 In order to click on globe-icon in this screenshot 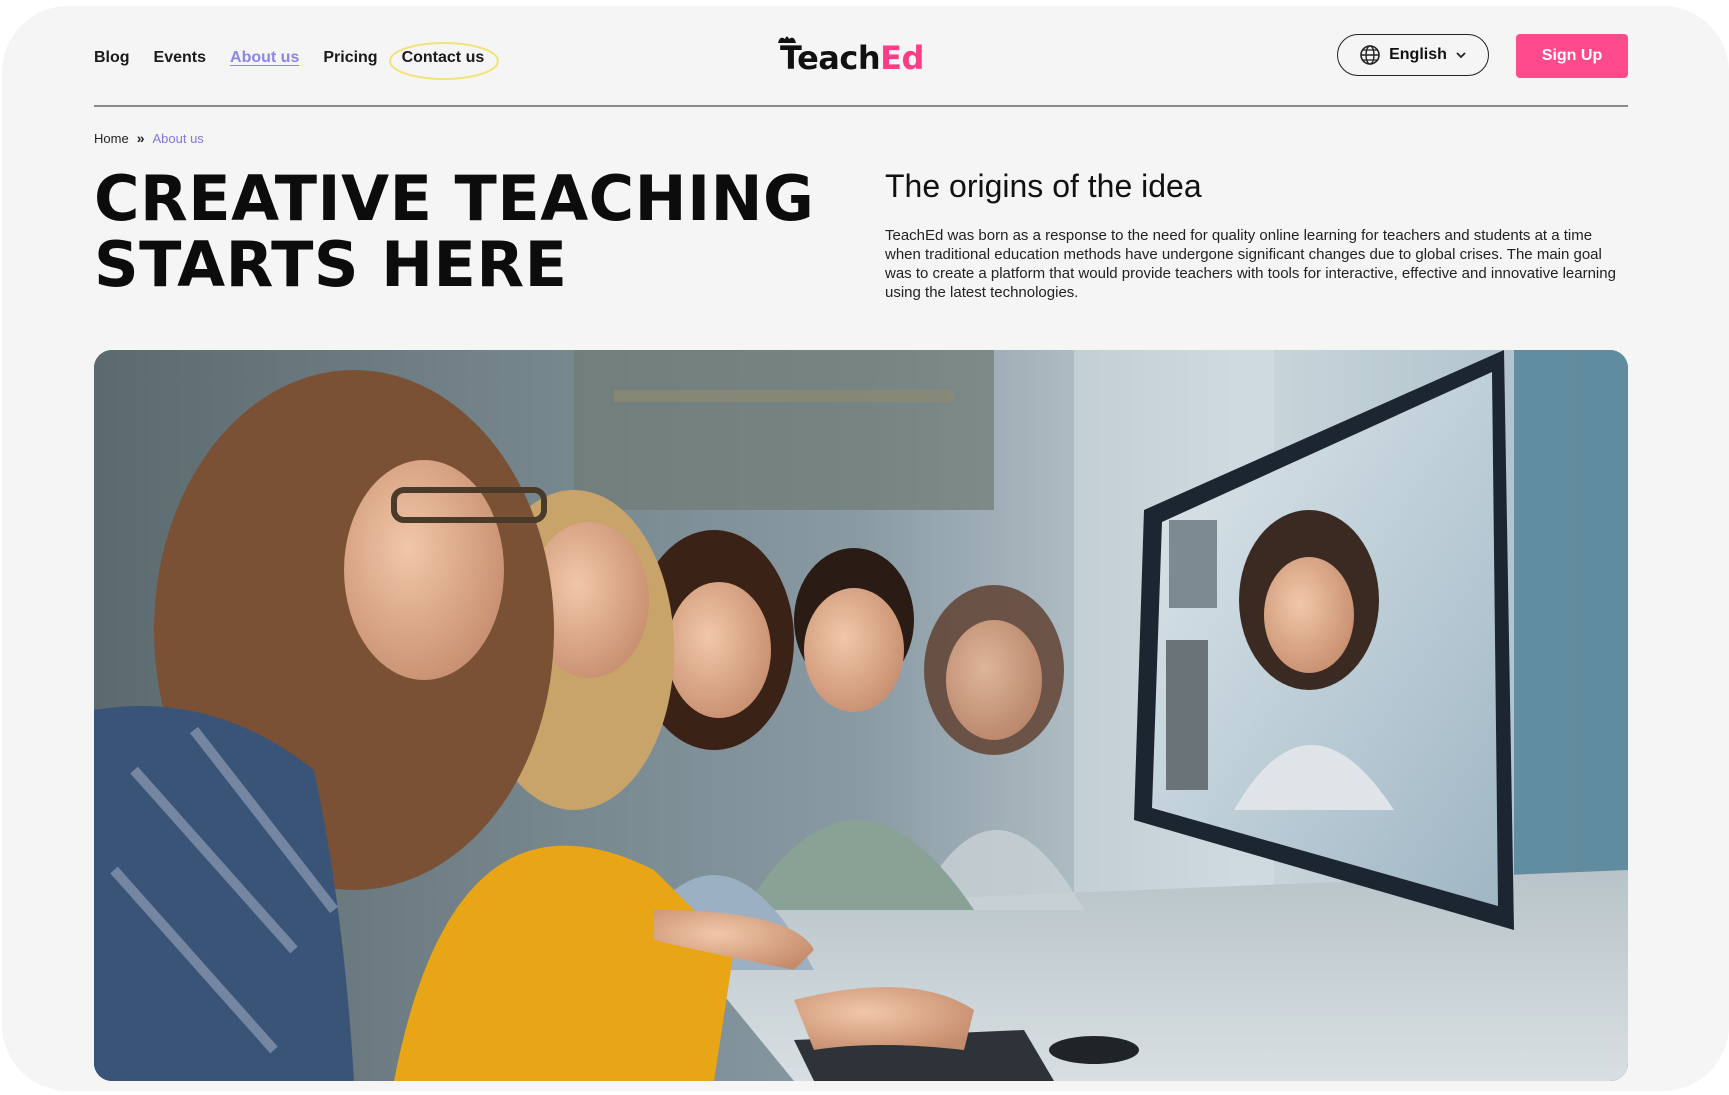, I will do `click(1370, 55)`.